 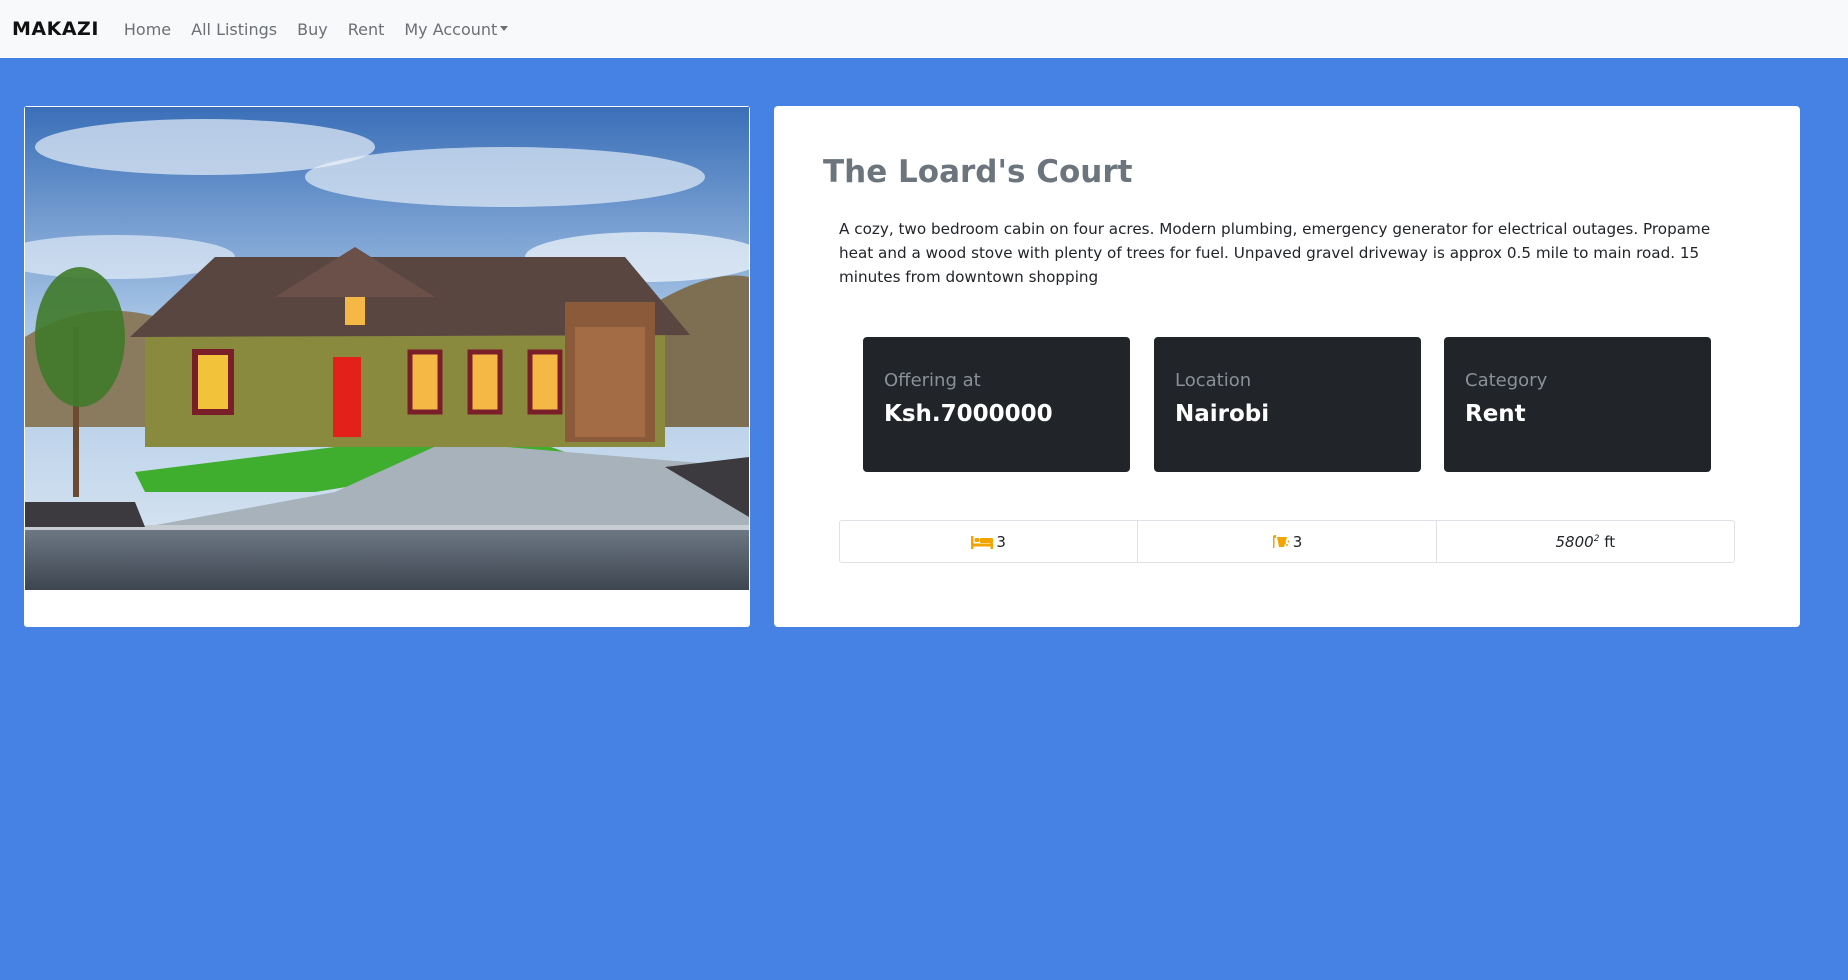 What do you see at coordinates (932, 380) in the screenshot?
I see `price-label: Offering at` at bounding box center [932, 380].